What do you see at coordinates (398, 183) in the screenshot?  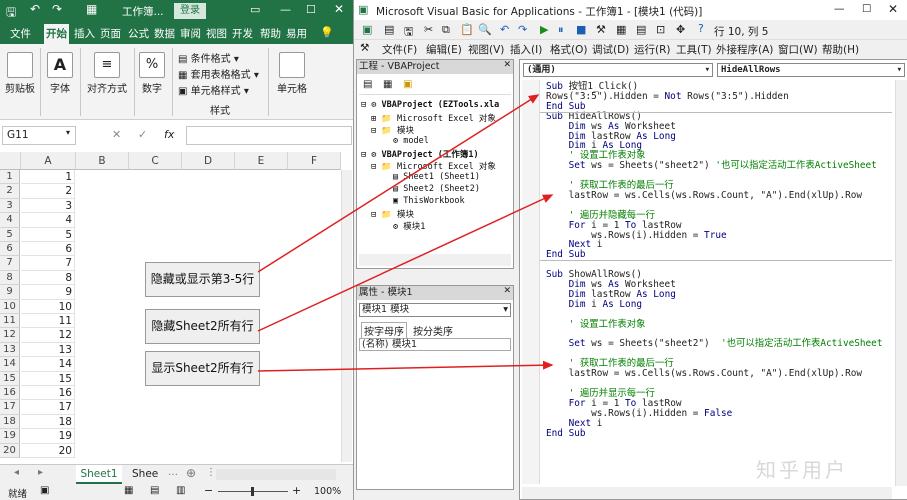 I see `arrow-to-button1-click` at bounding box center [398, 183].